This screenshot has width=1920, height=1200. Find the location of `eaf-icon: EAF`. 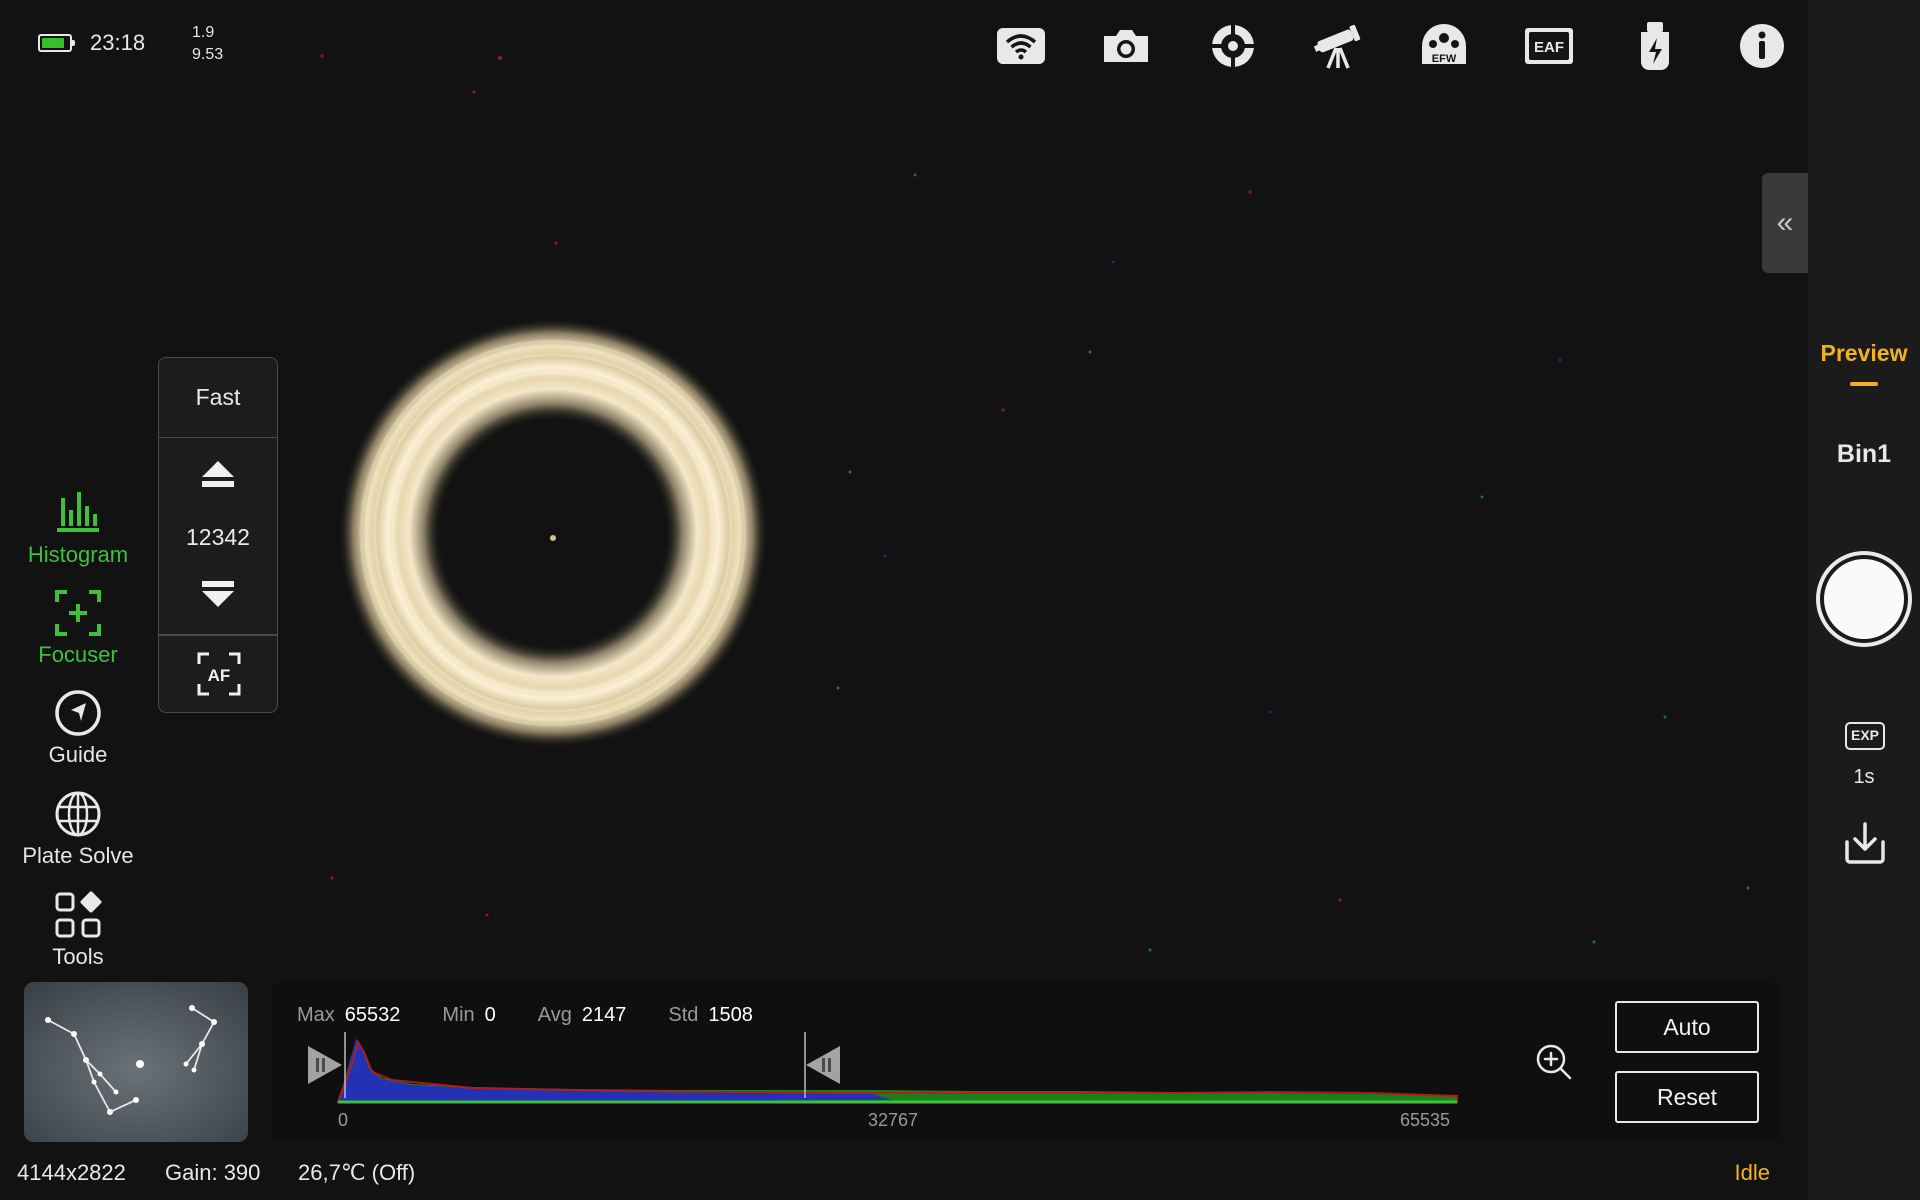

eaf-icon: EAF is located at coordinates (1549, 46).